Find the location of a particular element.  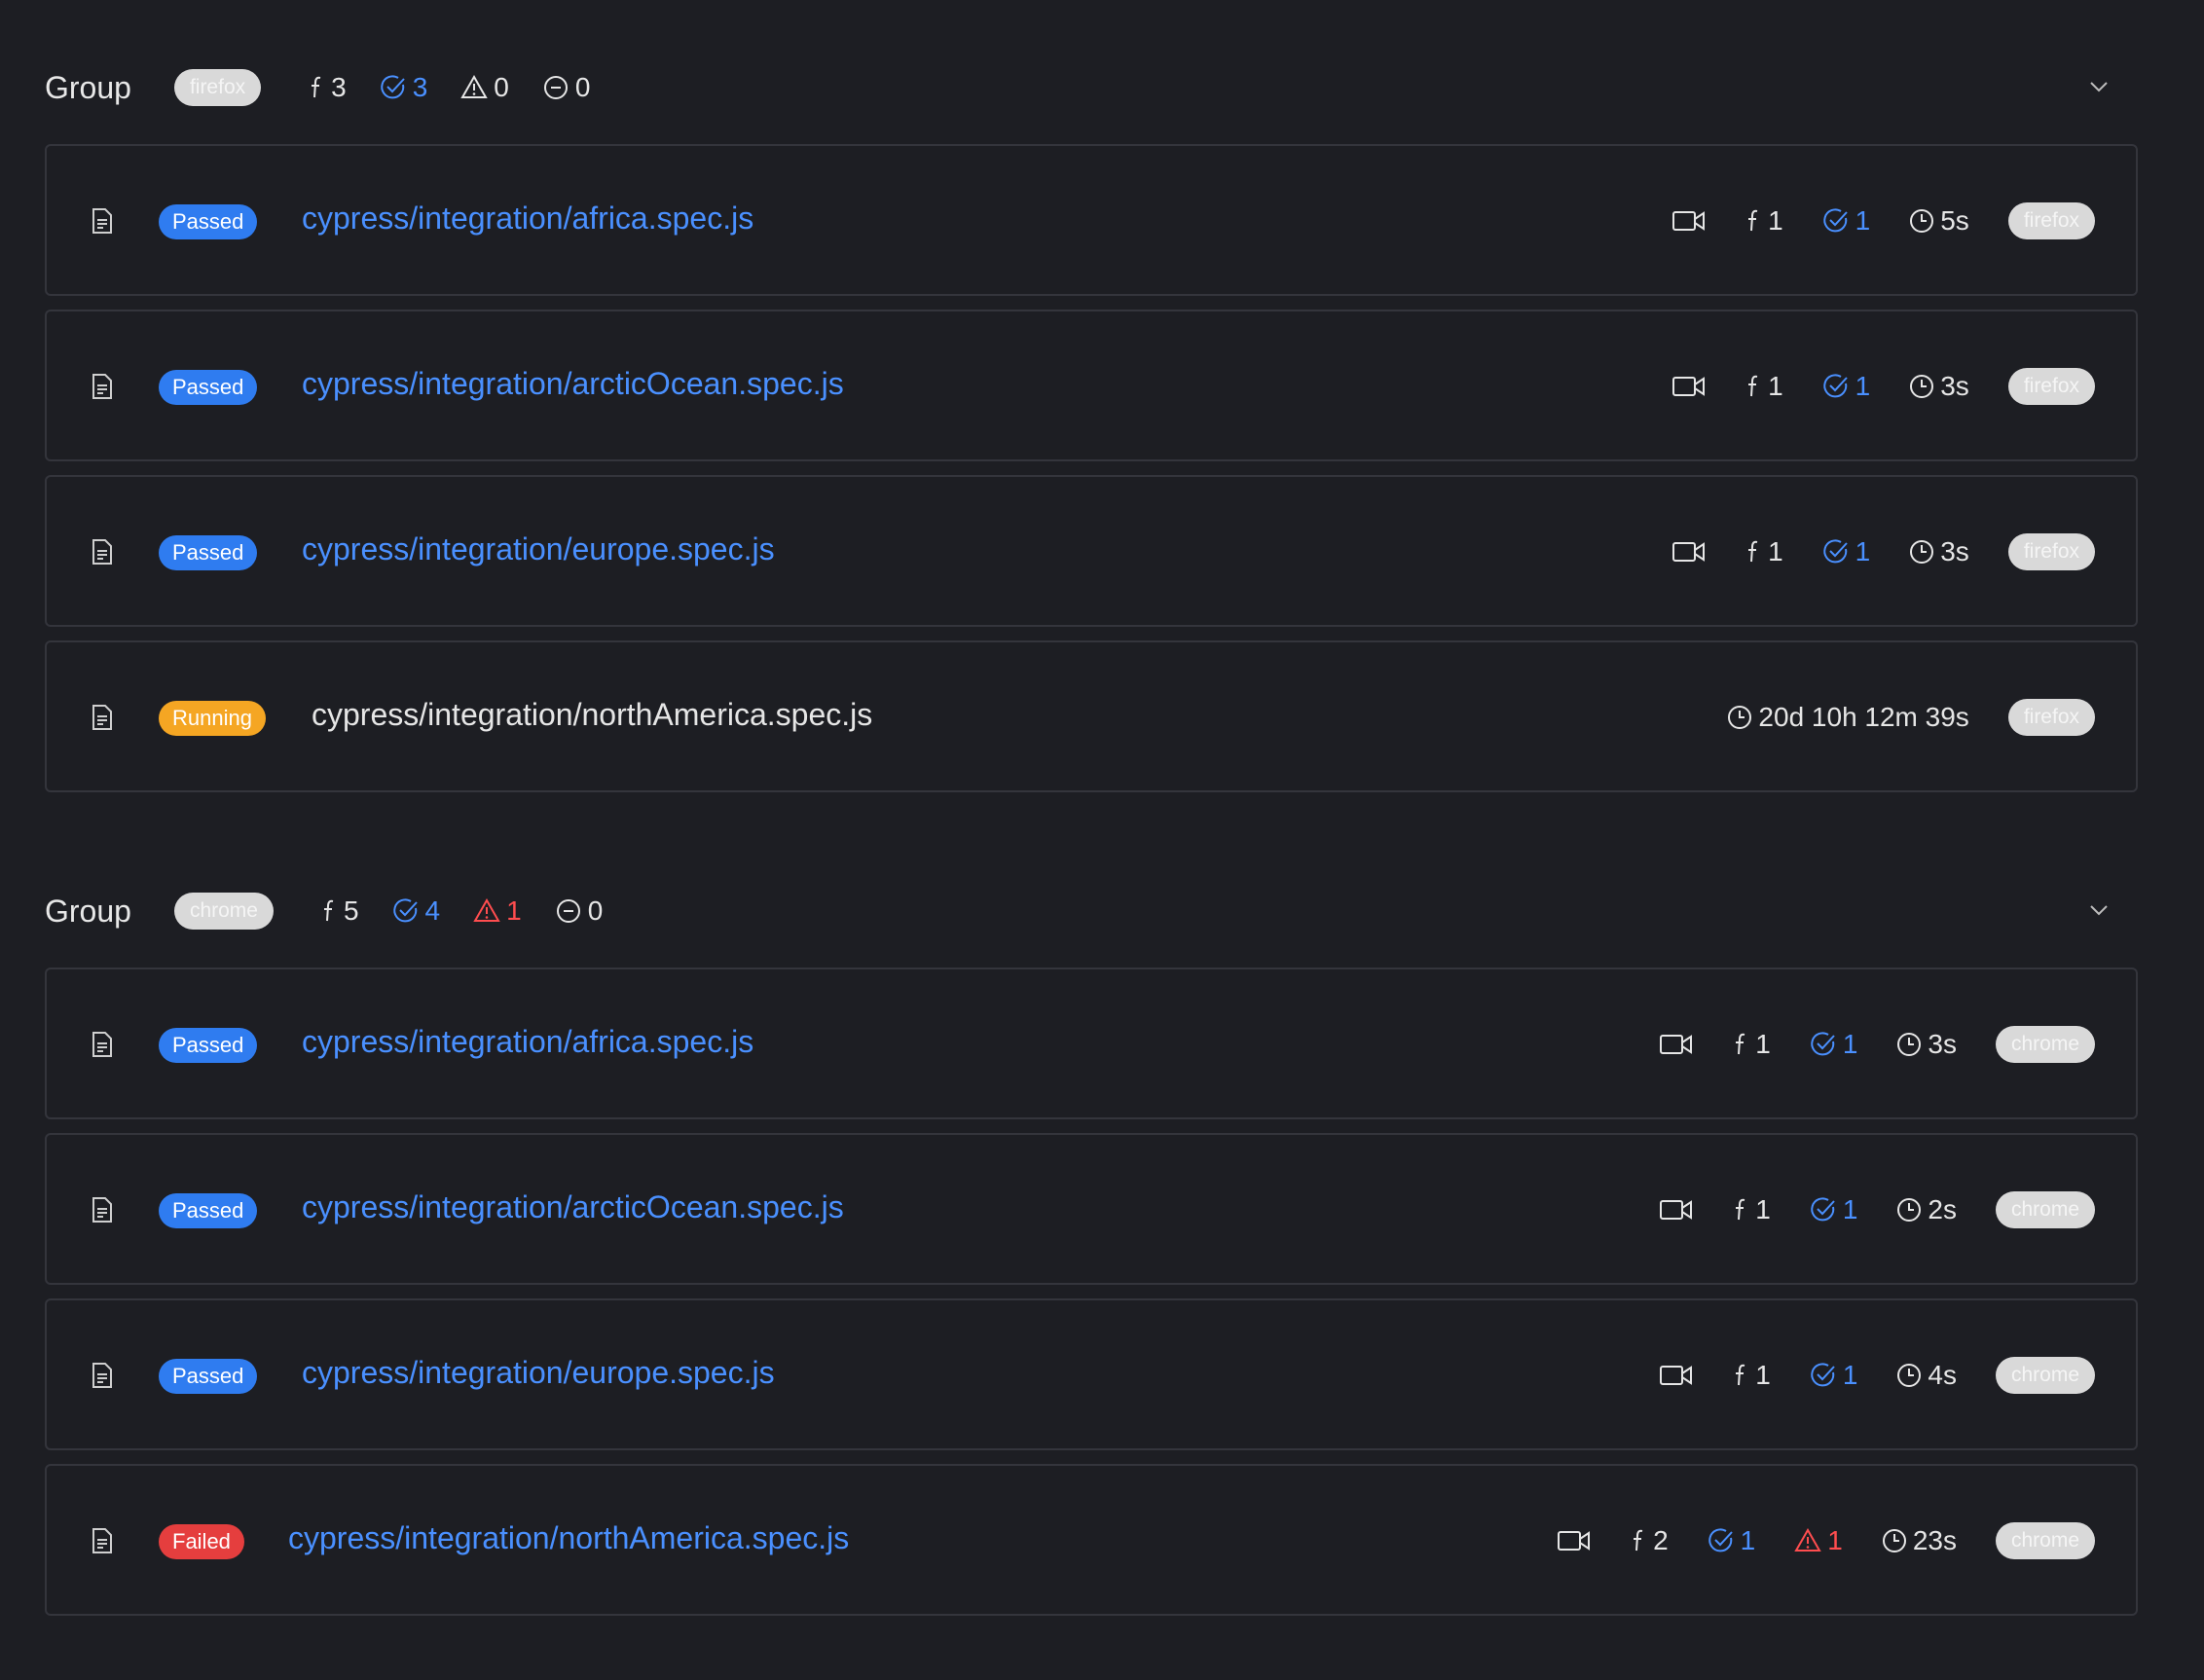

skipped-count: 0 is located at coordinates (566, 87).